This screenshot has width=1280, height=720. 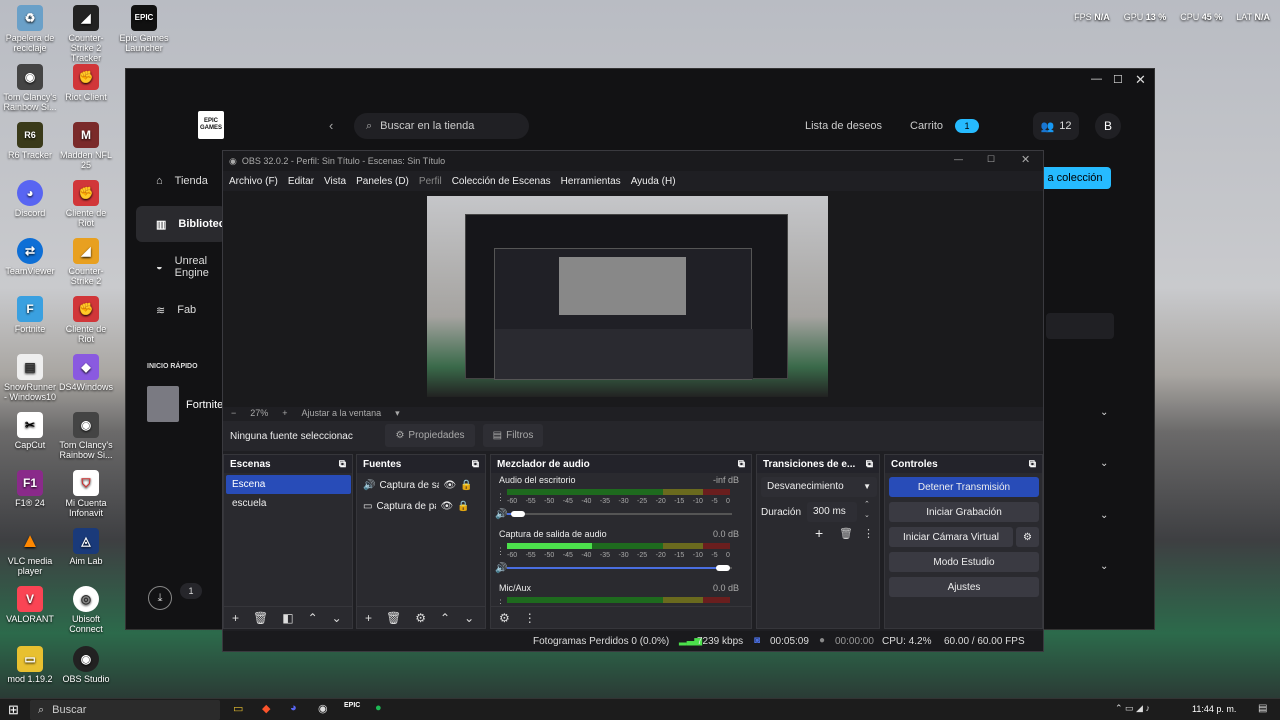 I want to click on mixer-settings-icon: ⚙, so click(x=504, y=618).